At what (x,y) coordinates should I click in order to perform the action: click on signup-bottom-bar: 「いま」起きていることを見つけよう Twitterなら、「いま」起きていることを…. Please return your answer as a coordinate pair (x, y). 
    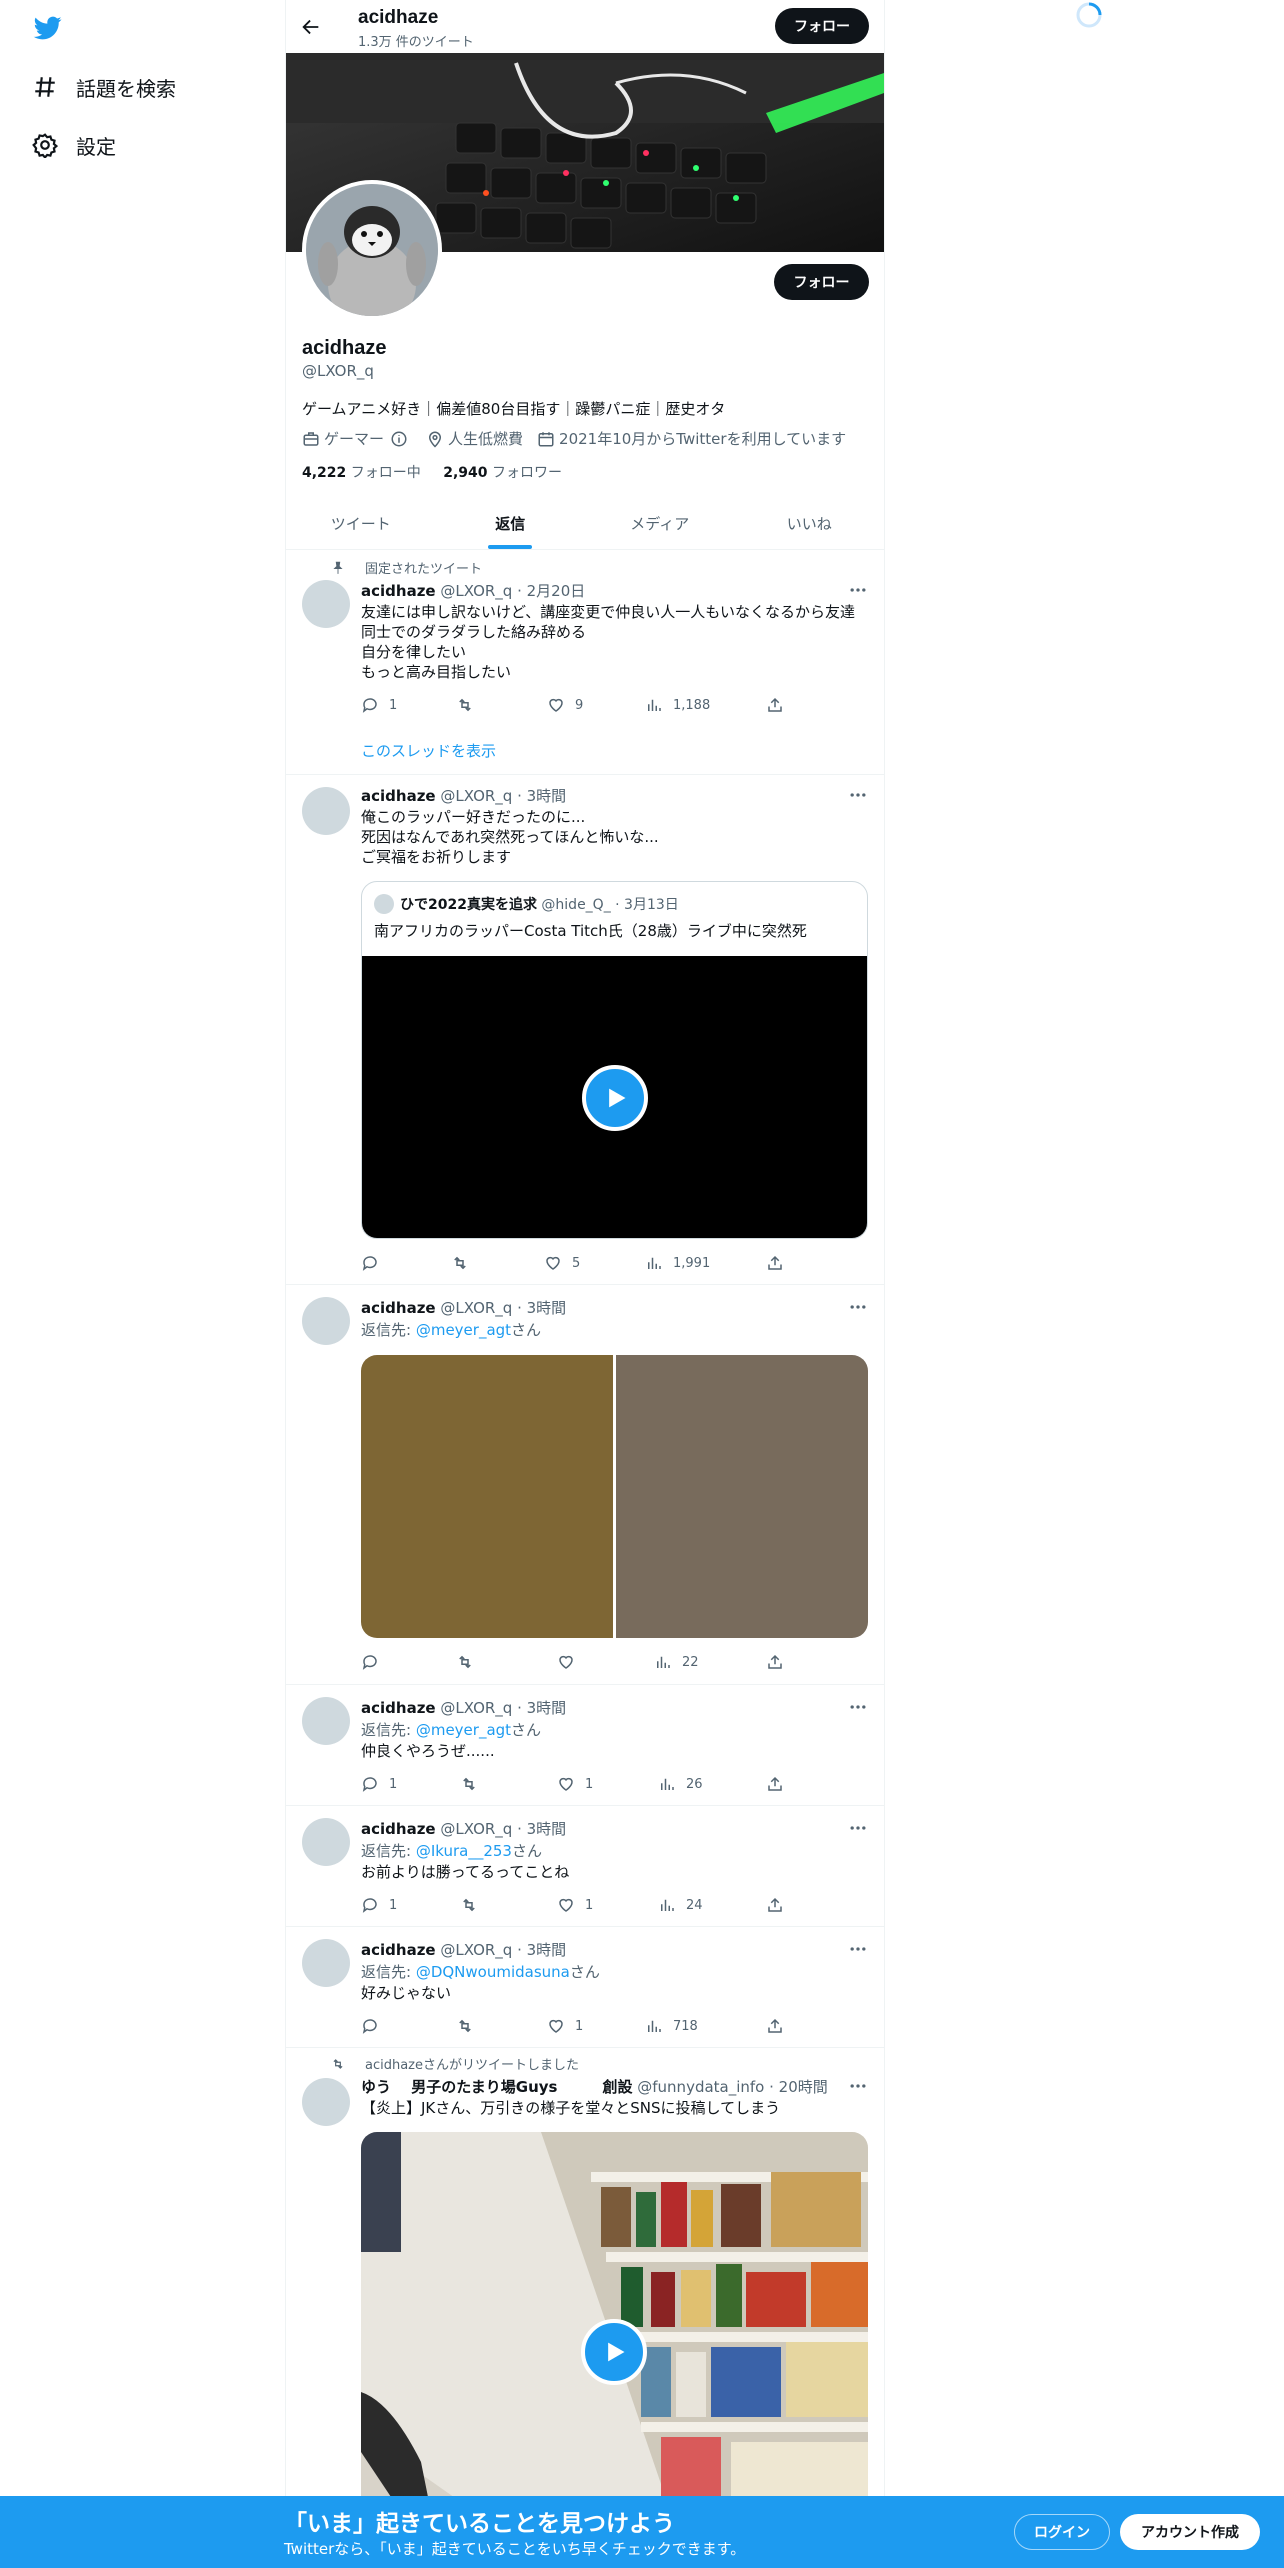
    Looking at the image, I should click on (642, 2532).